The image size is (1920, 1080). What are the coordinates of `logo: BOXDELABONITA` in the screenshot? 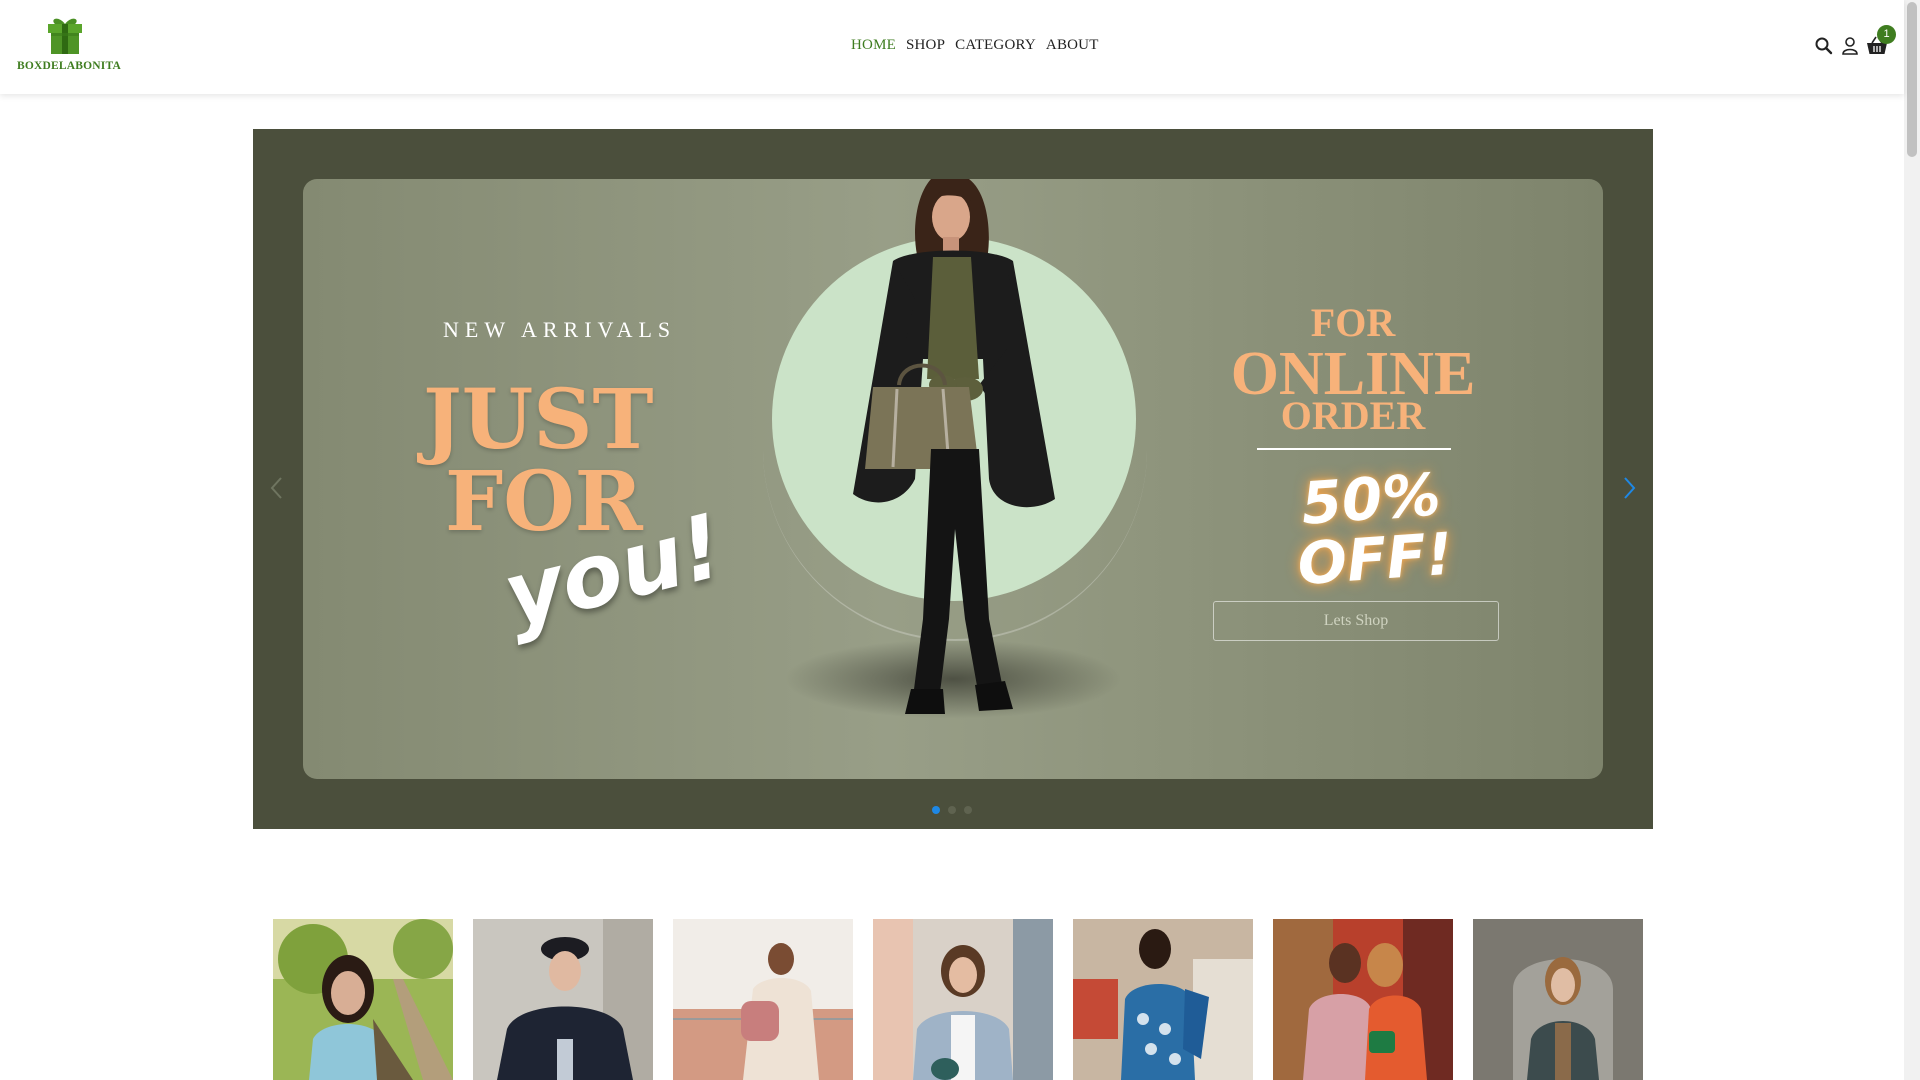 It's located at (69, 45).